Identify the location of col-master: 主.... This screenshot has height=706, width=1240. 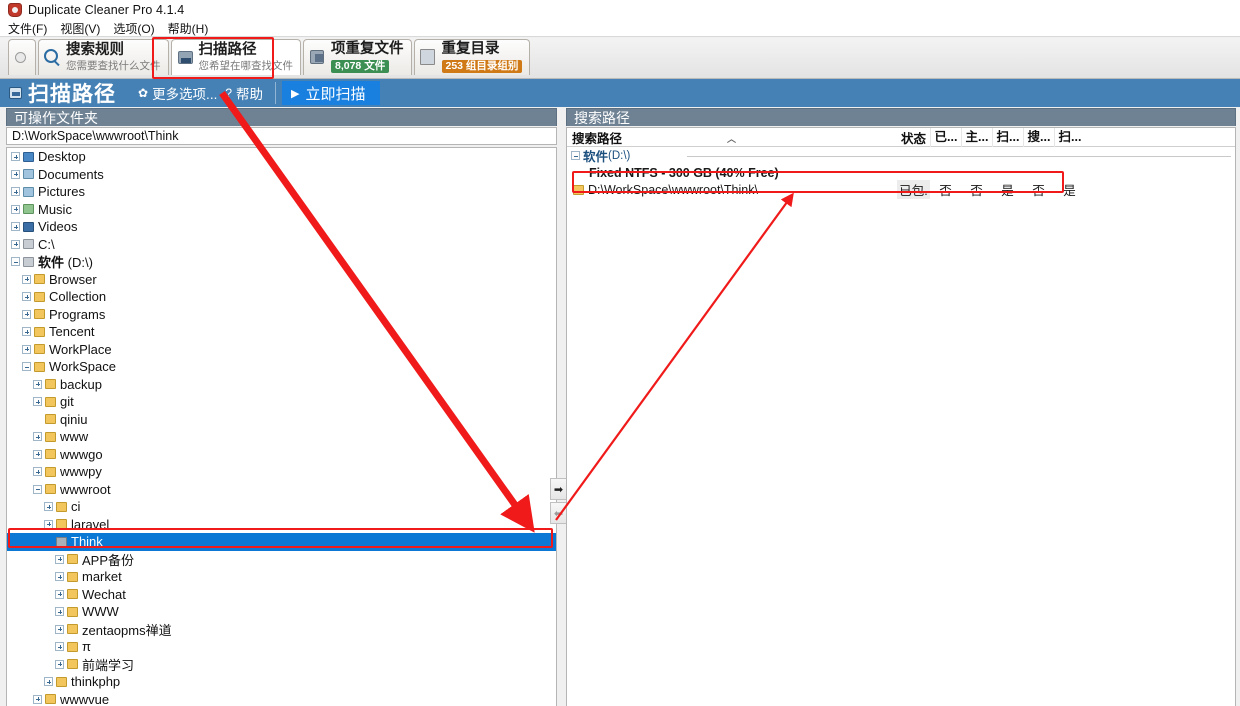
(976, 137).